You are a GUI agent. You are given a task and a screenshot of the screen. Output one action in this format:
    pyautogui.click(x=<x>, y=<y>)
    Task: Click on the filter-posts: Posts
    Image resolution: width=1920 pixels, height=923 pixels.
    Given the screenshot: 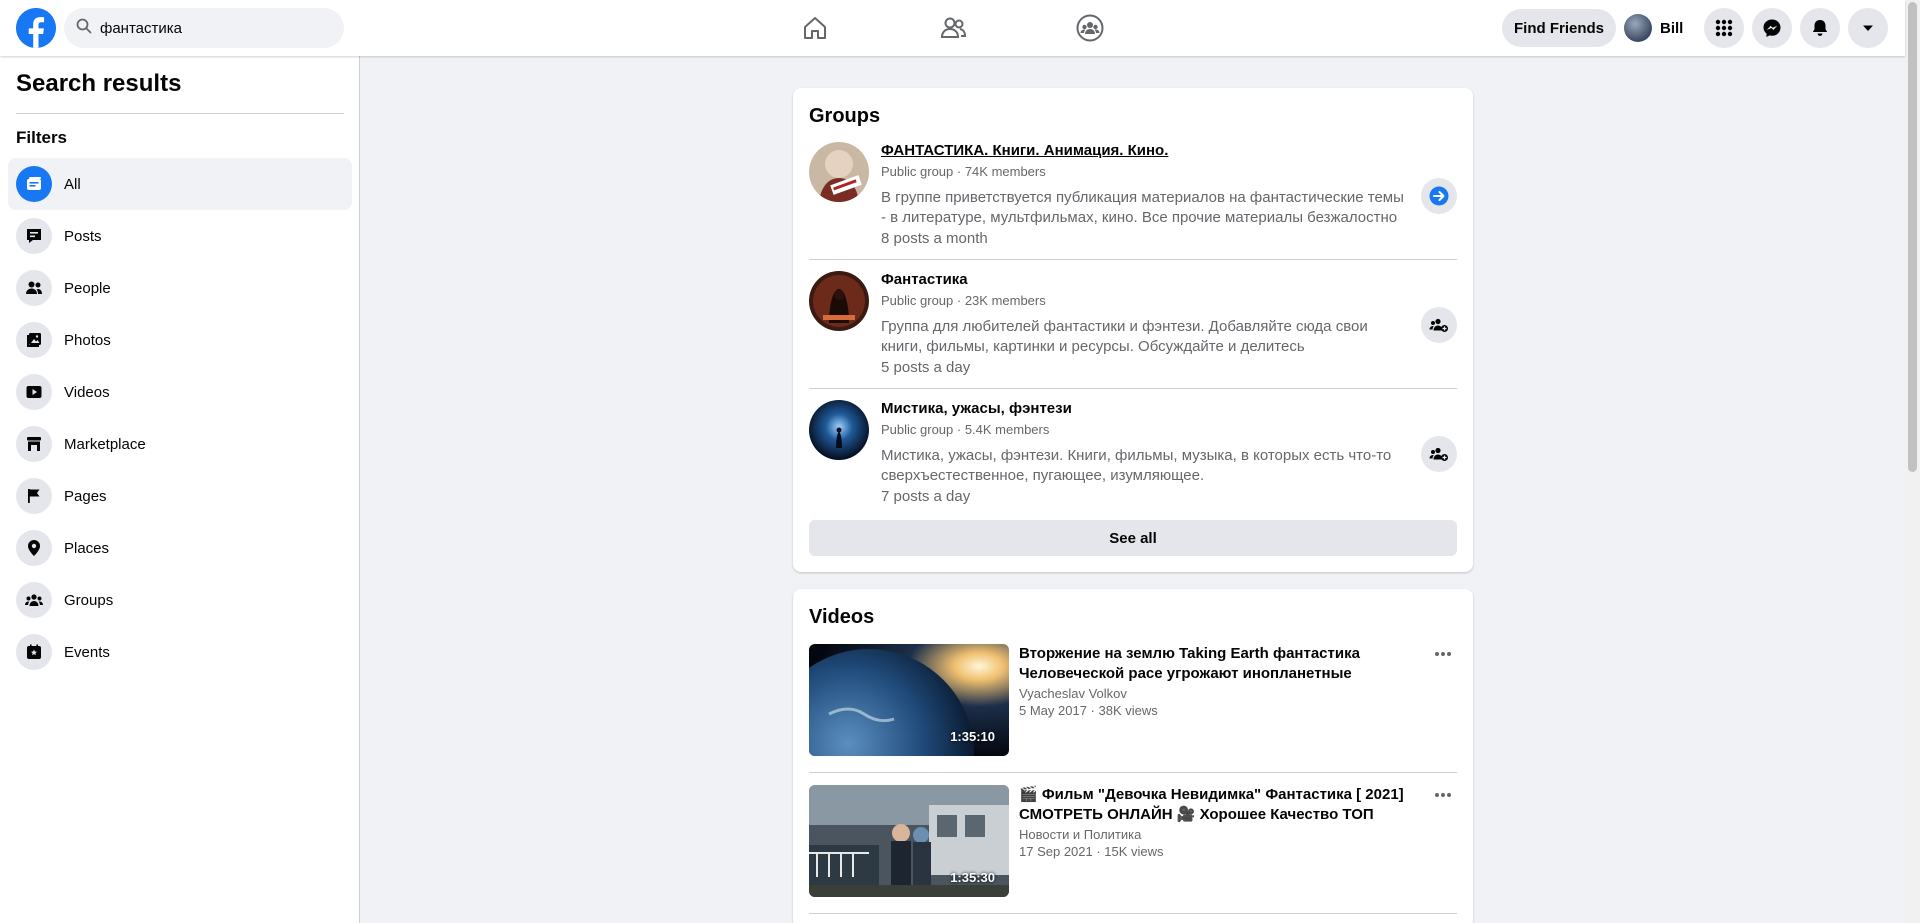 What is the action you would take?
    pyautogui.click(x=180, y=236)
    